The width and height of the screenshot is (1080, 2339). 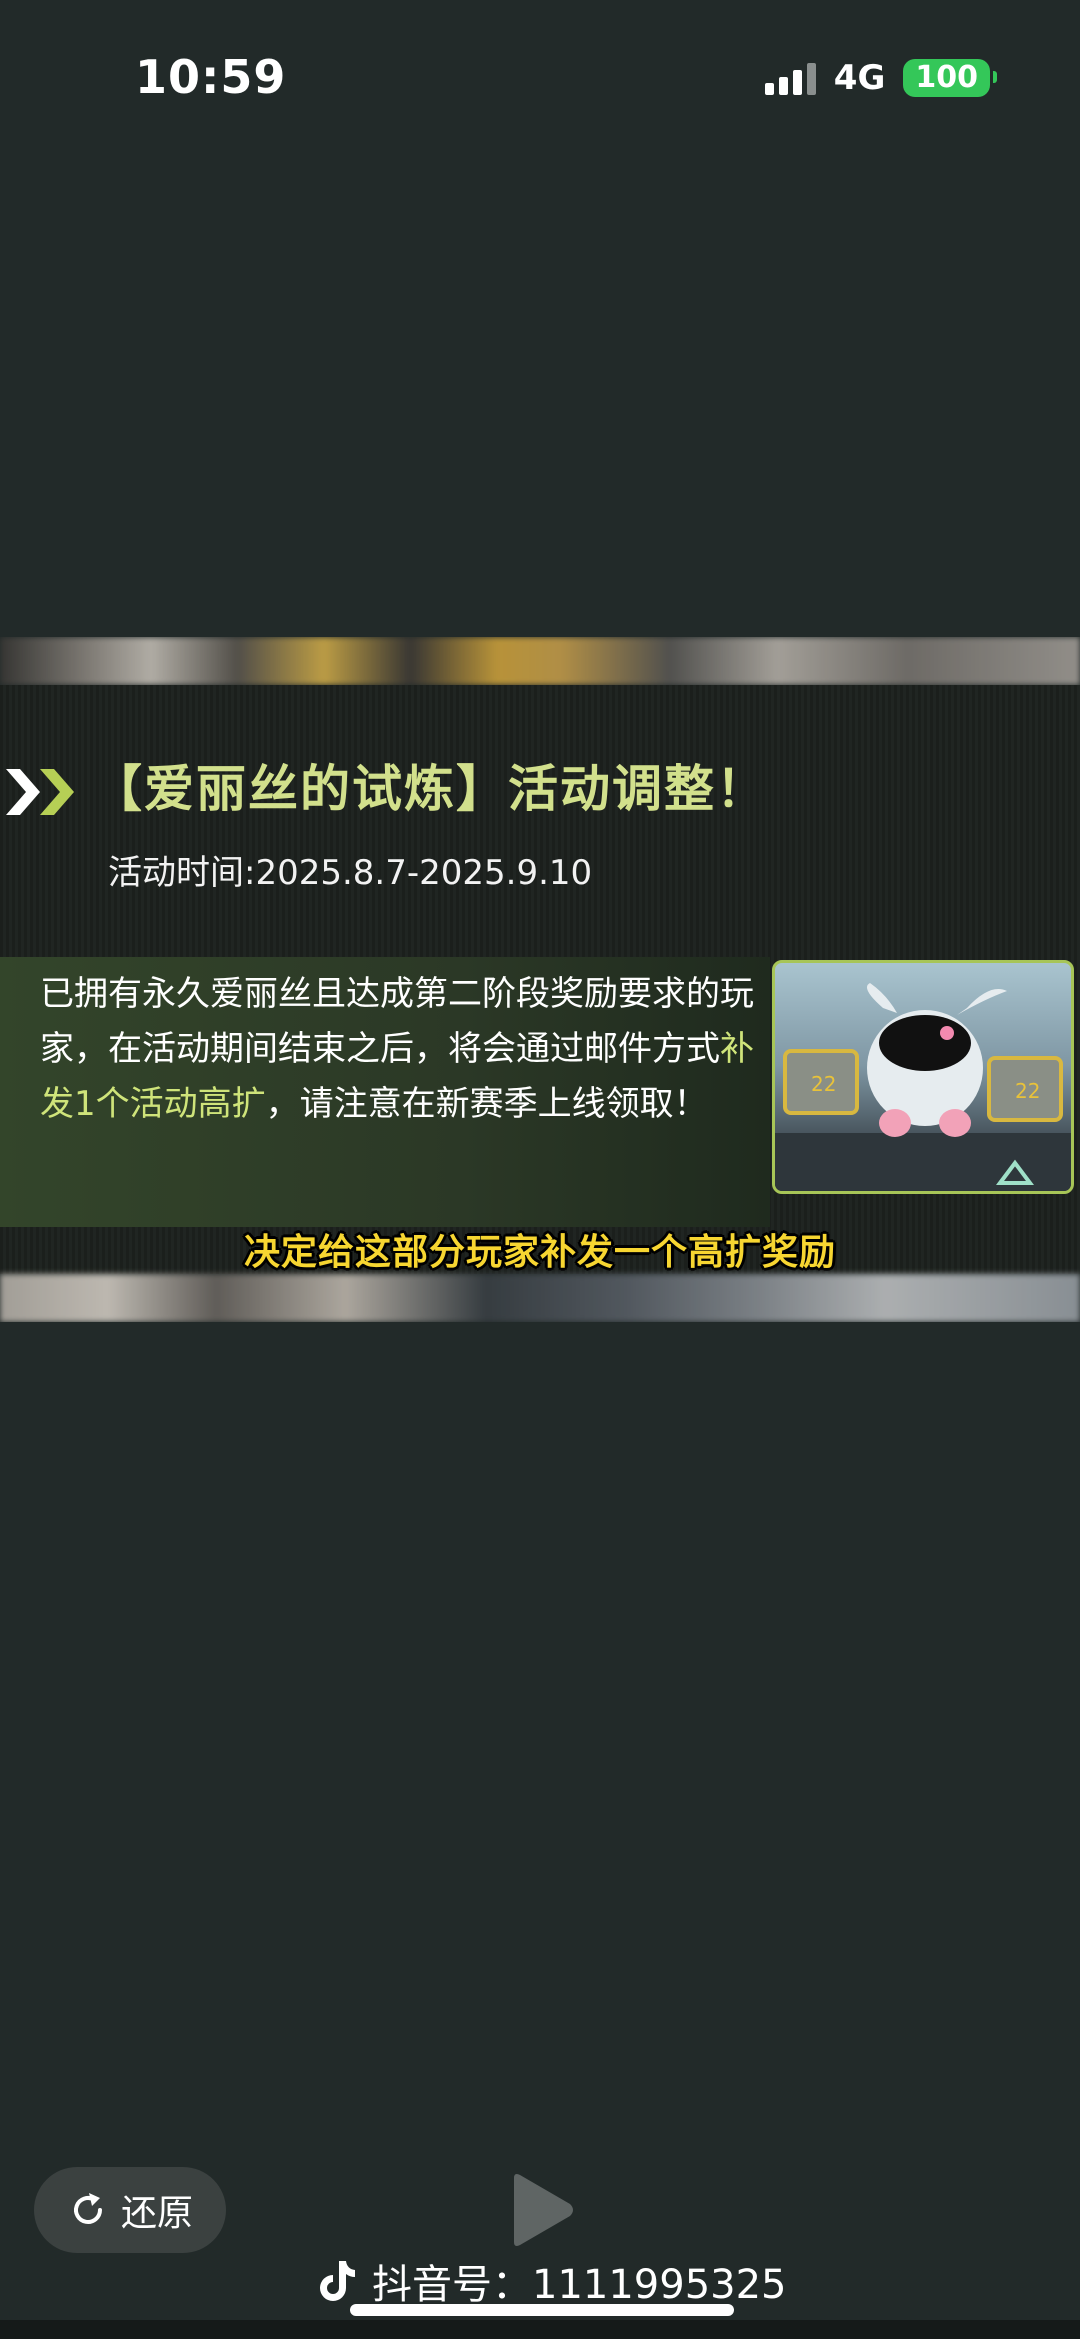 What do you see at coordinates (579, 2285) in the screenshot?
I see `douyin-id: 抖音号：1111995325` at bounding box center [579, 2285].